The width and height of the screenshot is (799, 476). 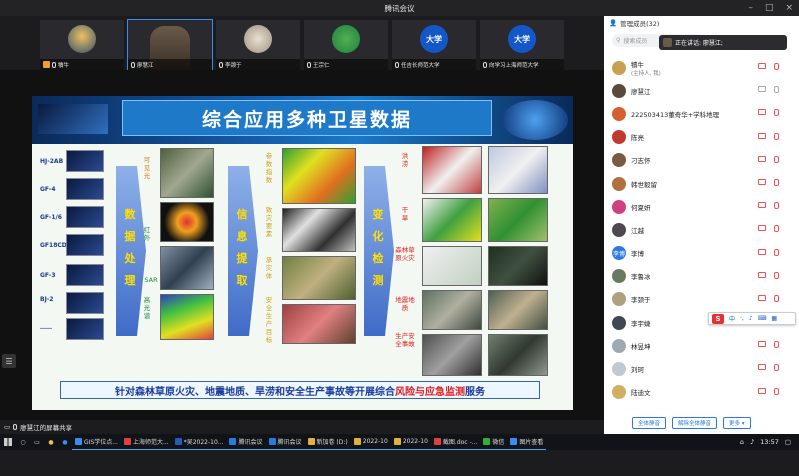 I want to click on list-item: 222503413董奇华+学科地理, so click(x=701, y=113).